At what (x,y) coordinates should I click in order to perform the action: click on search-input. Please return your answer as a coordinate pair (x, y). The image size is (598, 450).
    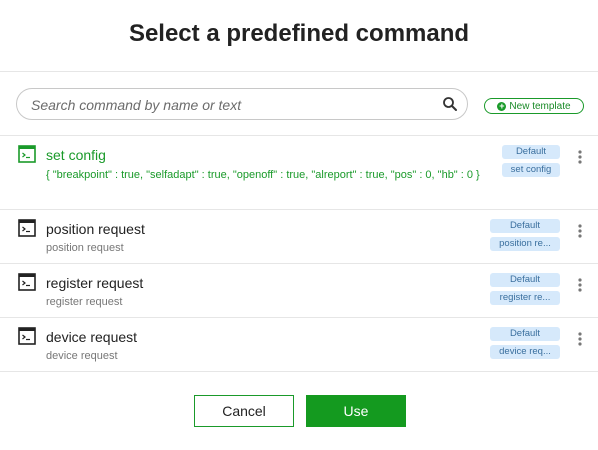
    Looking at the image, I should click on (231, 105).